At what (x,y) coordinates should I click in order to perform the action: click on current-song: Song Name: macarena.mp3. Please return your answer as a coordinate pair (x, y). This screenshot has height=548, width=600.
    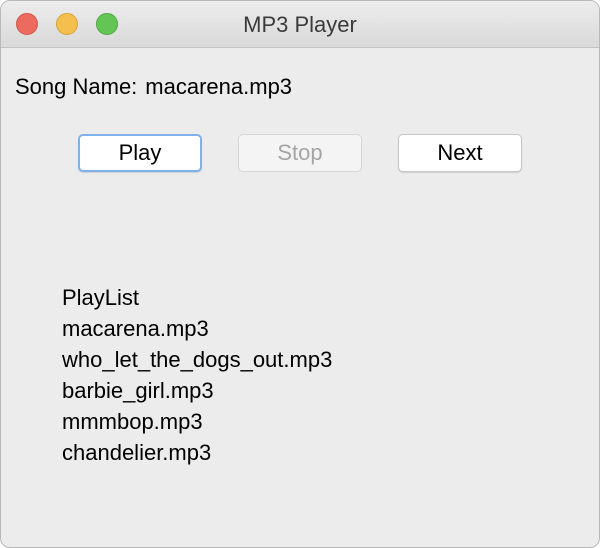
    Looking at the image, I should click on (153, 87).